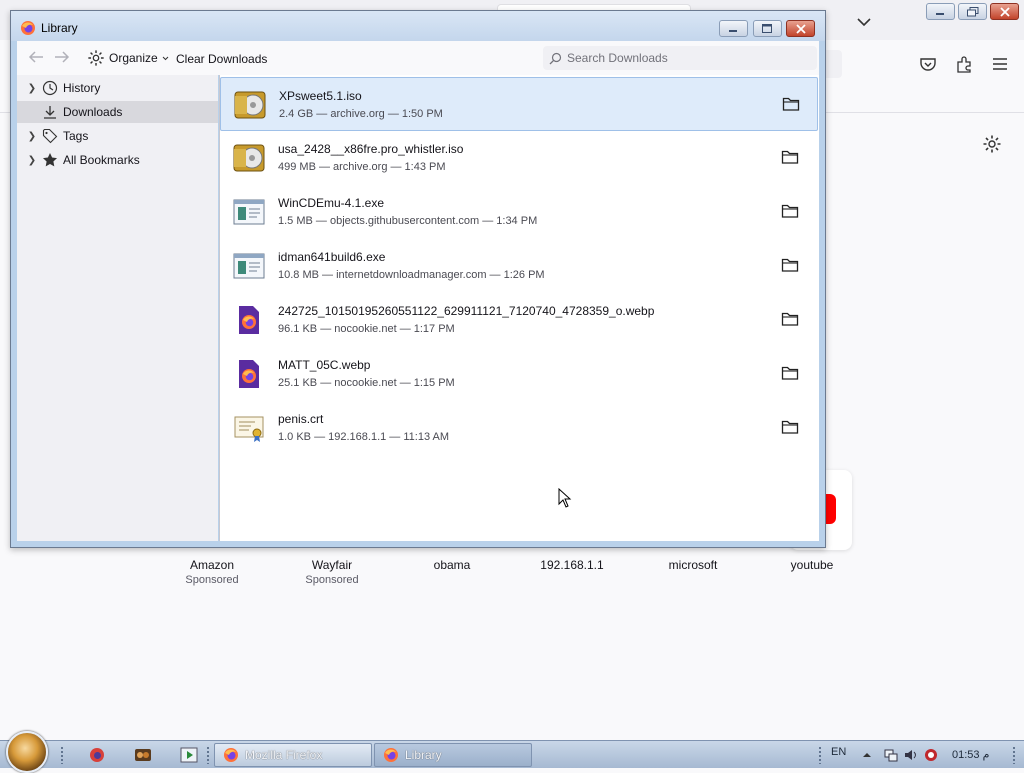 Image resolution: width=1024 pixels, height=773 pixels. Describe the element at coordinates (249, 320) in the screenshot. I see `firefox-document-icon` at that location.